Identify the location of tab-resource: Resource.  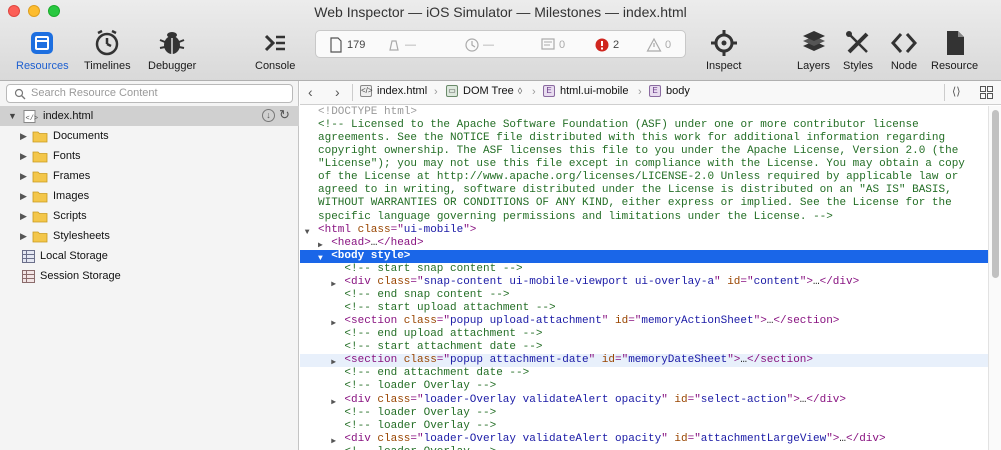
(954, 50).